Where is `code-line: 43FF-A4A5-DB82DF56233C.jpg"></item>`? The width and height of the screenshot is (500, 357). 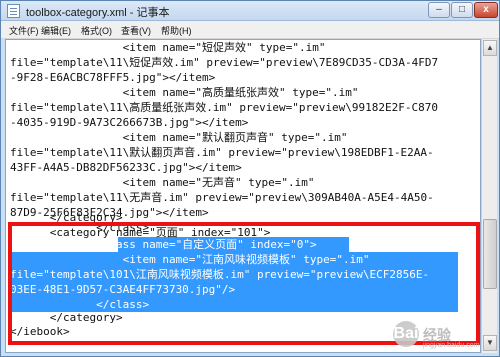
code-line: 43FF-A4A5-DB82DF56233C.jpg"></item> is located at coordinates (126, 167).